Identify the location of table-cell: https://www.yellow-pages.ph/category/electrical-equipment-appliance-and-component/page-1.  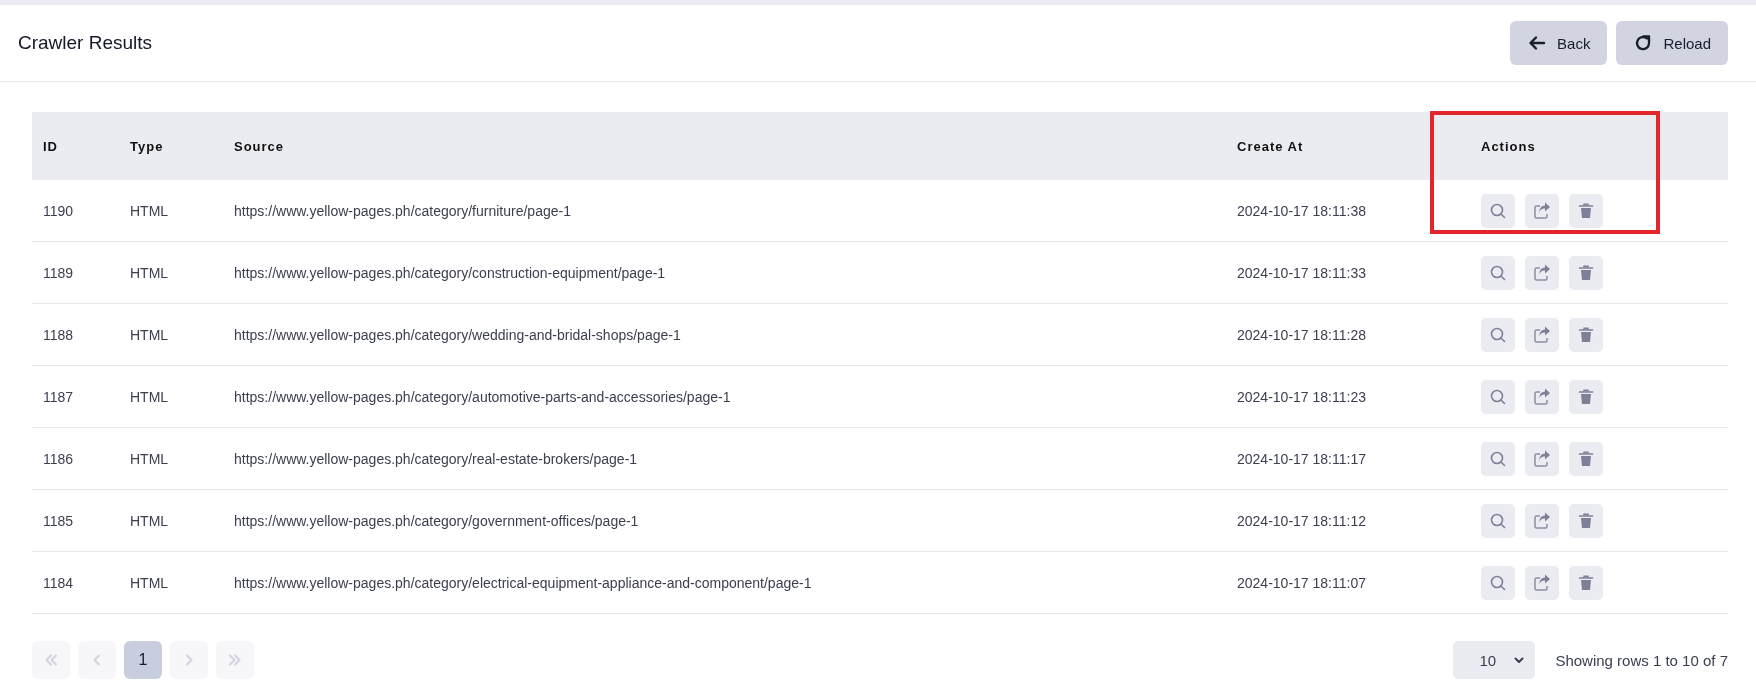
(523, 582).